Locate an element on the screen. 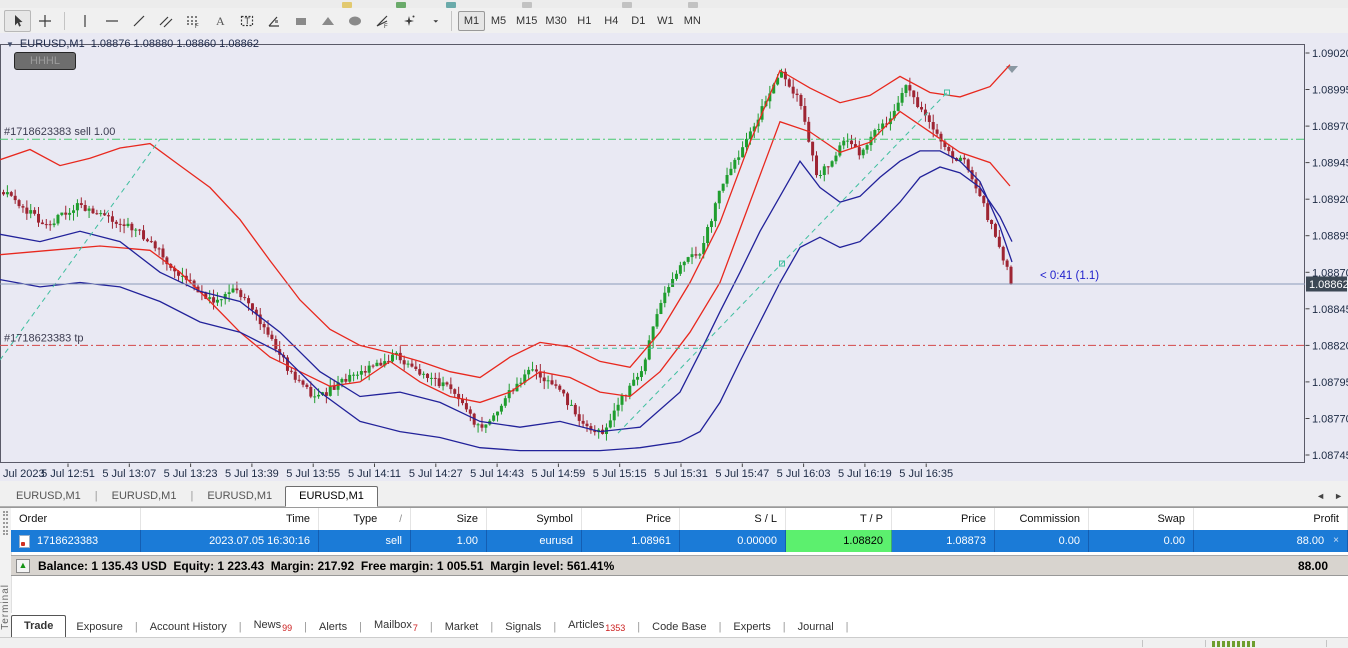 The image size is (1348, 648). chart-symbol-label: EURUSD,M1 is located at coordinates (52, 44).